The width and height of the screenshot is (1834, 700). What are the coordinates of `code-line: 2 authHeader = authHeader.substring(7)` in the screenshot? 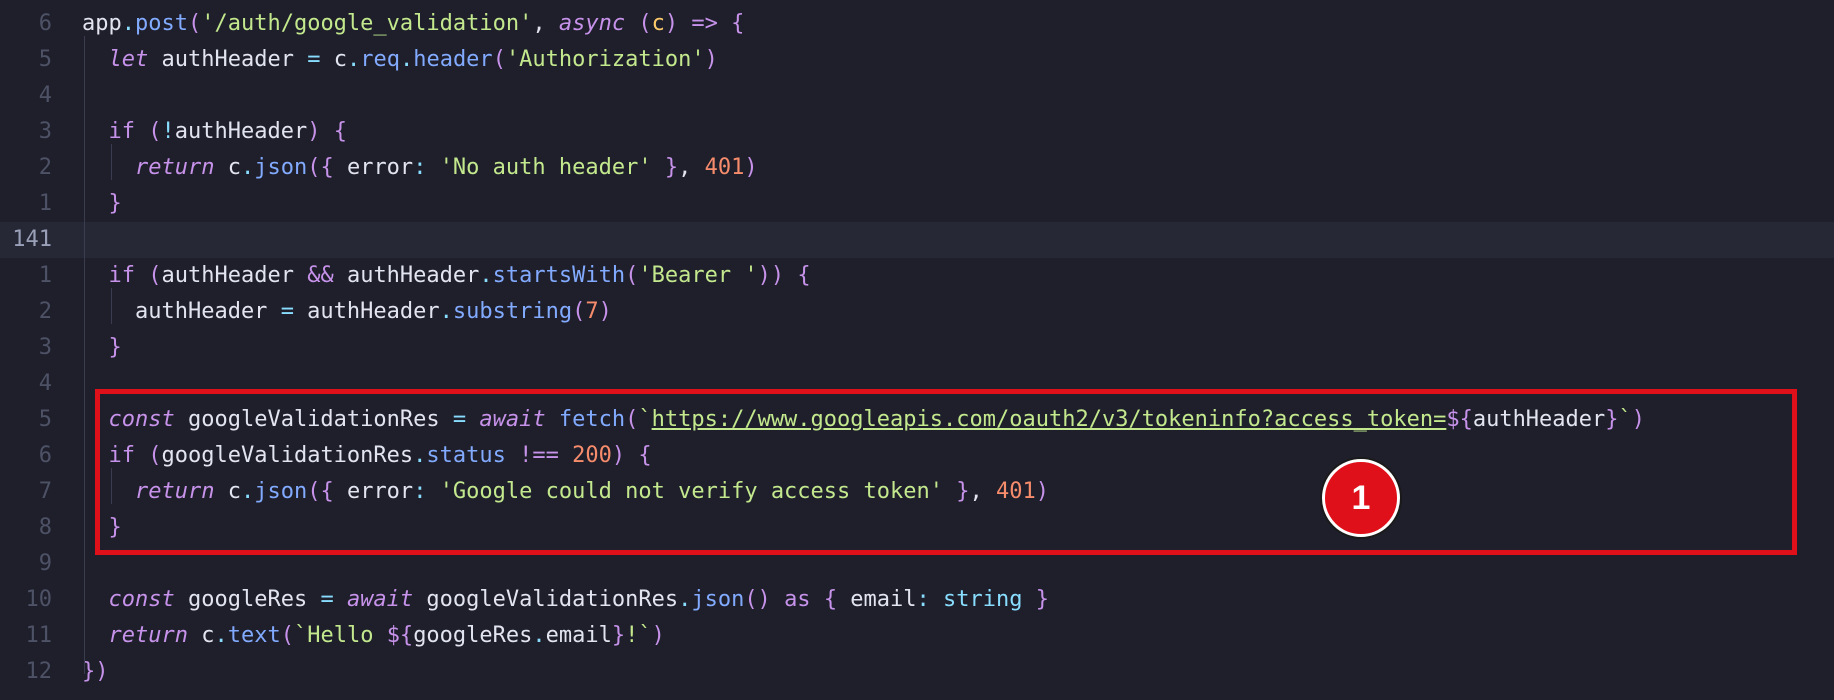 It's located at (917, 312).